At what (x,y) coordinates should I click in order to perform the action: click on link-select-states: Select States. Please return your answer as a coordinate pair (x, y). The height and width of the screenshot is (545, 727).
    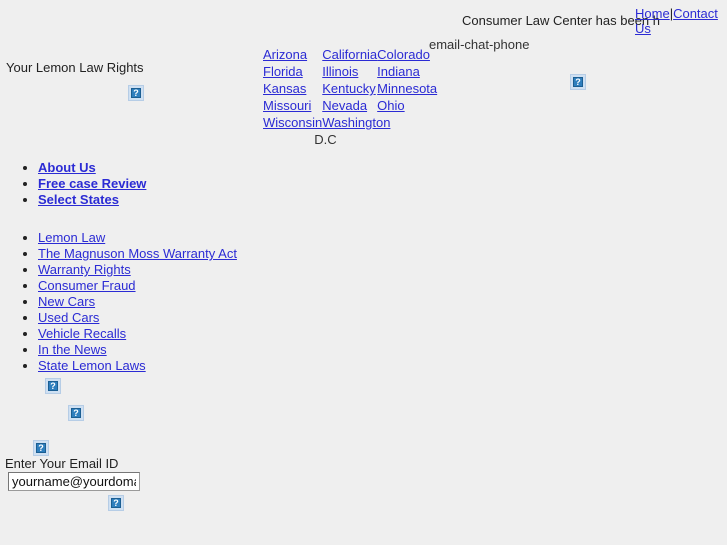
    Looking at the image, I should click on (78, 199).